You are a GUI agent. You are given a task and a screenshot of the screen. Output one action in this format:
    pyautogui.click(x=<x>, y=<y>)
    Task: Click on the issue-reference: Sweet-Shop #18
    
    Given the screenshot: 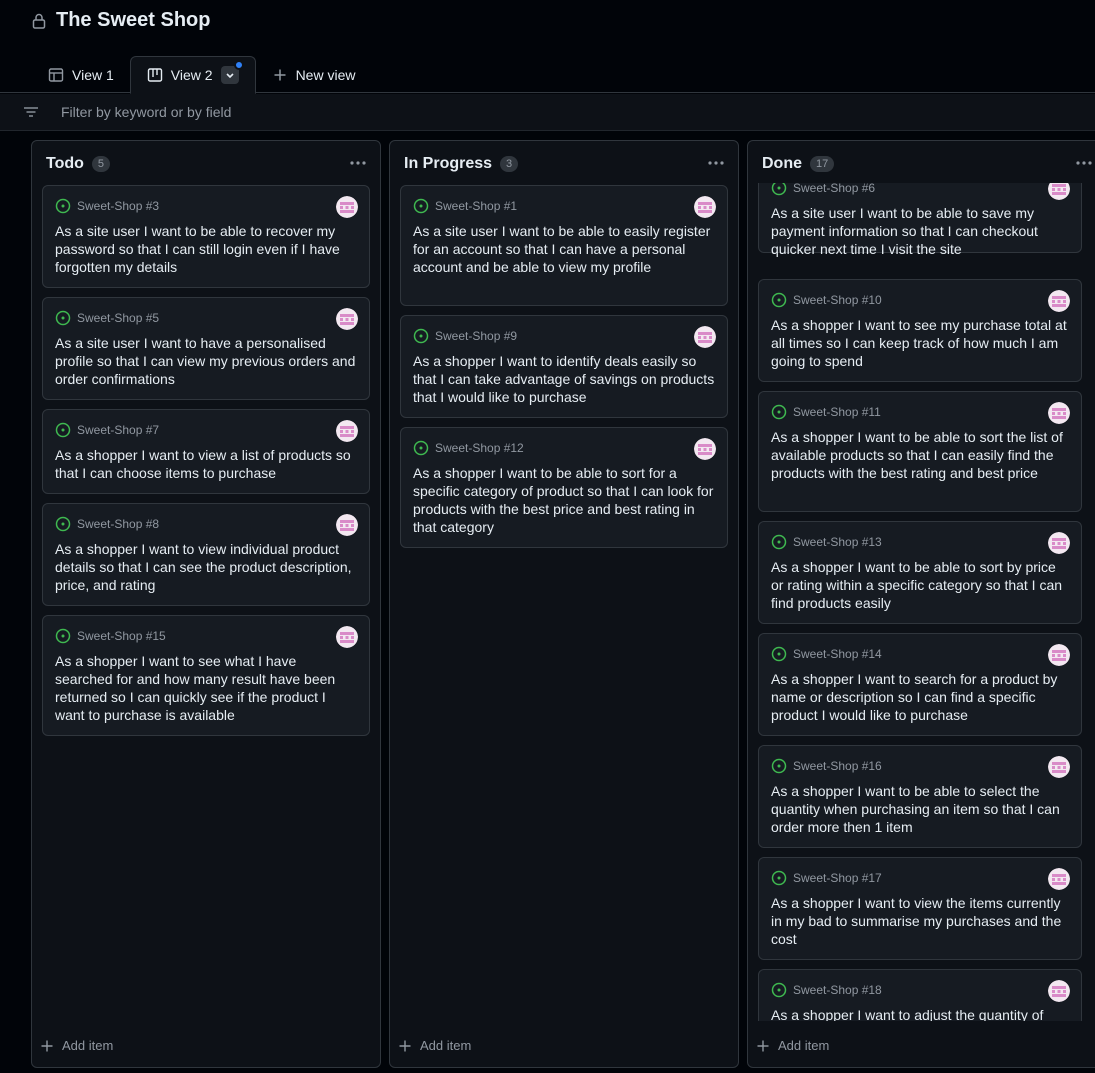 What is the action you would take?
    pyautogui.click(x=837, y=990)
    